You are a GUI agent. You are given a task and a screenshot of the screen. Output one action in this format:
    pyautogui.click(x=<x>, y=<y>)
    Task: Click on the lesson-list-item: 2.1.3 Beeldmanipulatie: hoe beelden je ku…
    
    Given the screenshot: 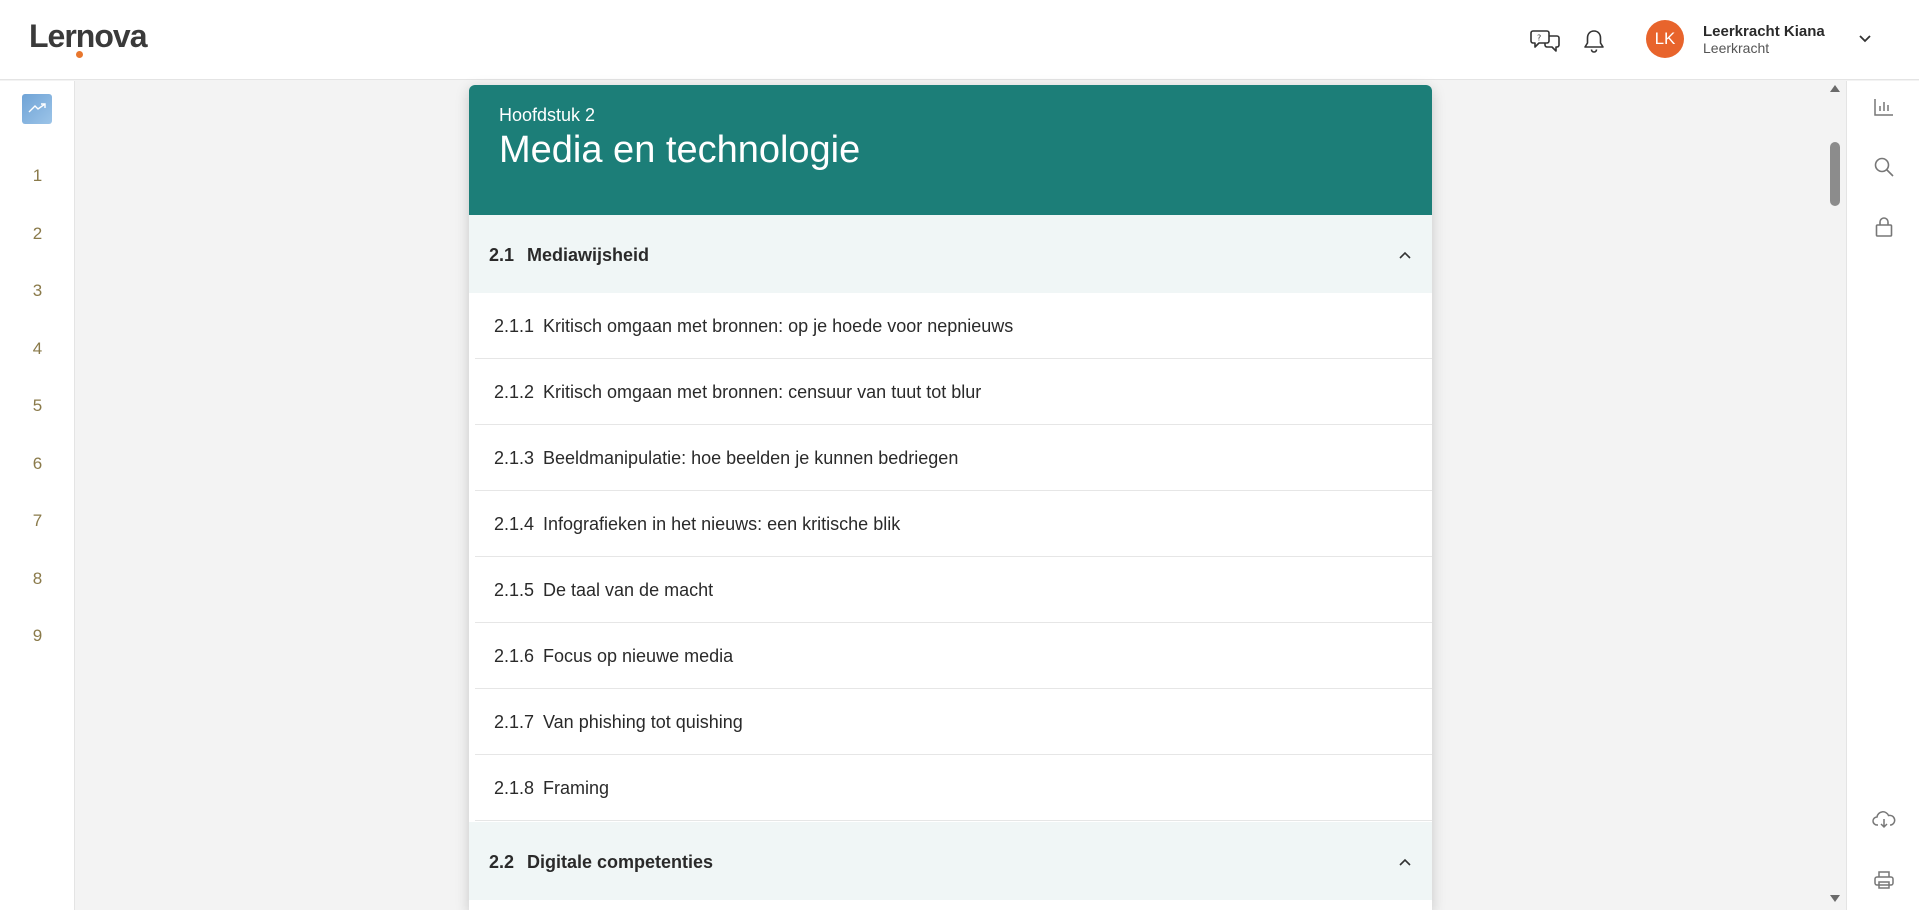 What is the action you would take?
    pyautogui.click(x=950, y=458)
    